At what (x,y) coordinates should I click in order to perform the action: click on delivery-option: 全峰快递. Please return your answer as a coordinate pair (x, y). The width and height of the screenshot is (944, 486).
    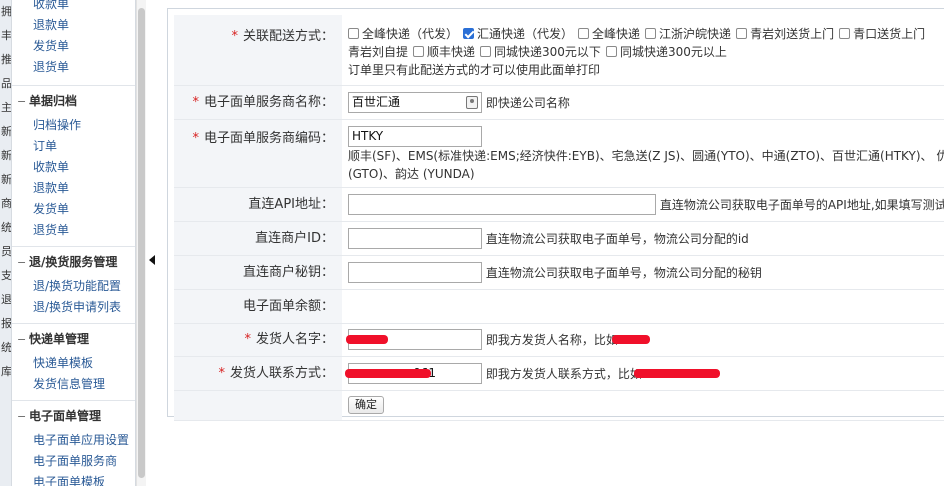
    Looking at the image, I should click on (609, 34).